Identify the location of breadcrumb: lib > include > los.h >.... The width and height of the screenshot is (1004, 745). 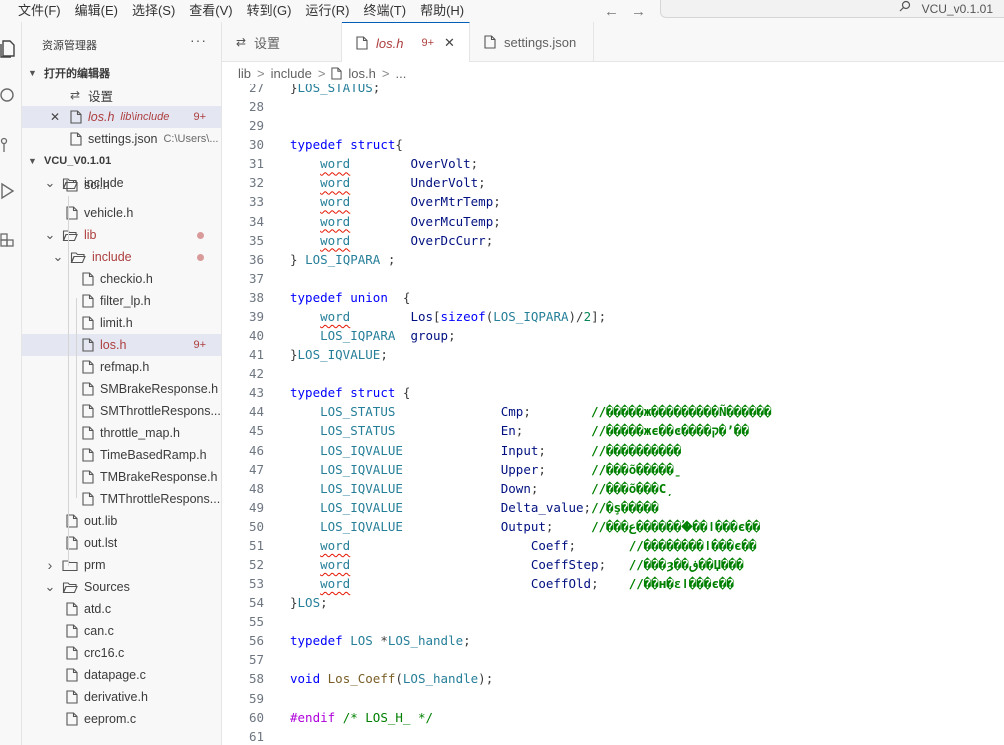
(613, 73).